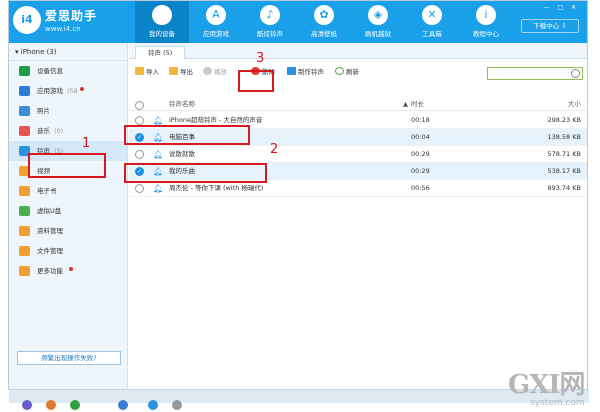  What do you see at coordinates (550, 26) in the screenshot?
I see `download-center-button: 下载中心 ⇩` at bounding box center [550, 26].